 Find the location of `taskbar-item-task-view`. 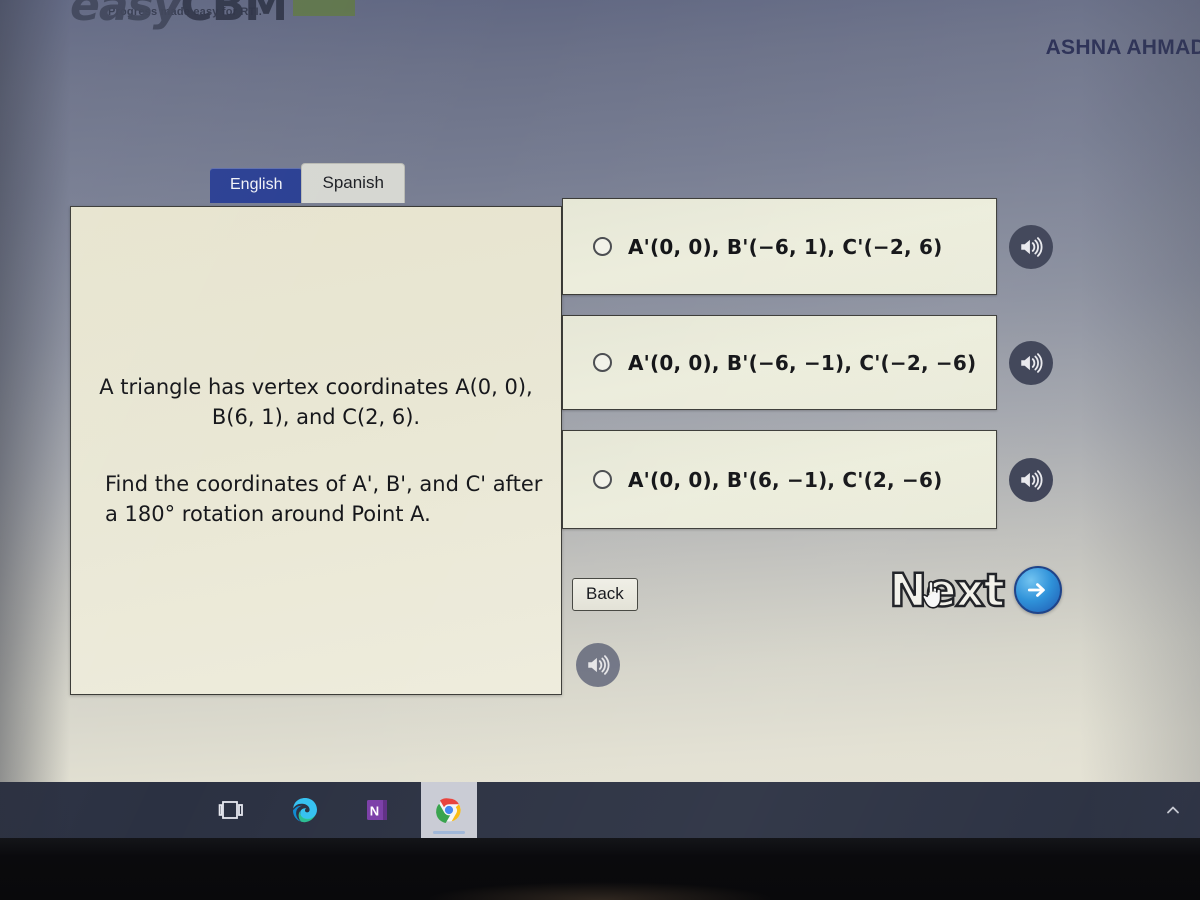

taskbar-item-task-view is located at coordinates (233, 810).